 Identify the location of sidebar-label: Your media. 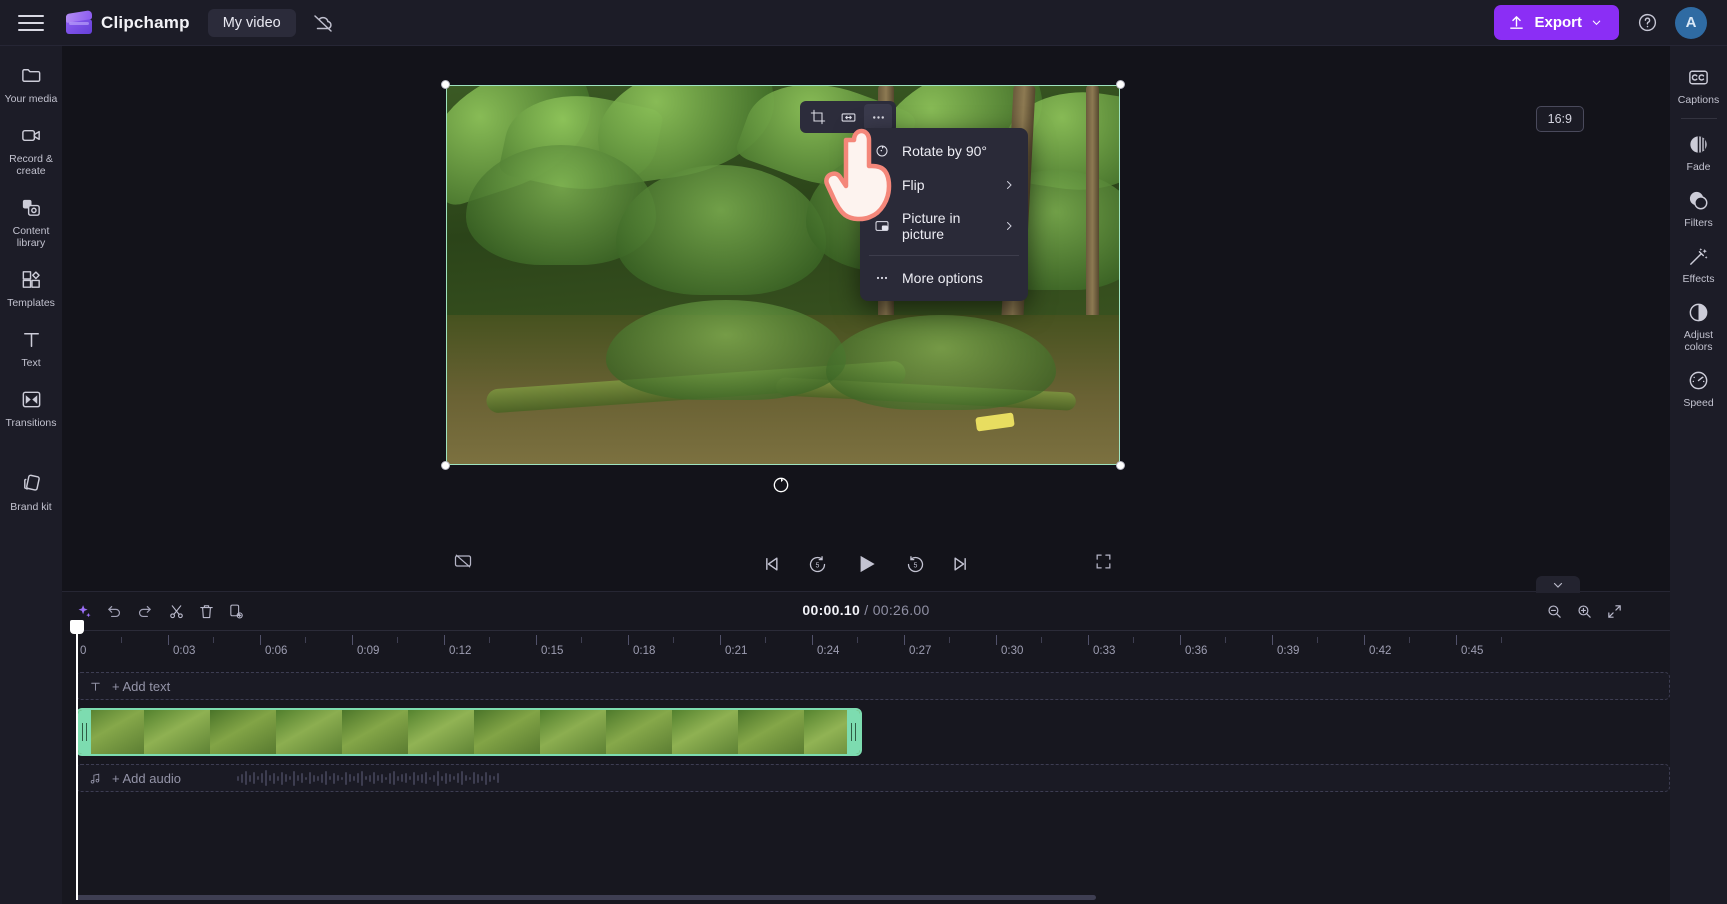
(31, 99).